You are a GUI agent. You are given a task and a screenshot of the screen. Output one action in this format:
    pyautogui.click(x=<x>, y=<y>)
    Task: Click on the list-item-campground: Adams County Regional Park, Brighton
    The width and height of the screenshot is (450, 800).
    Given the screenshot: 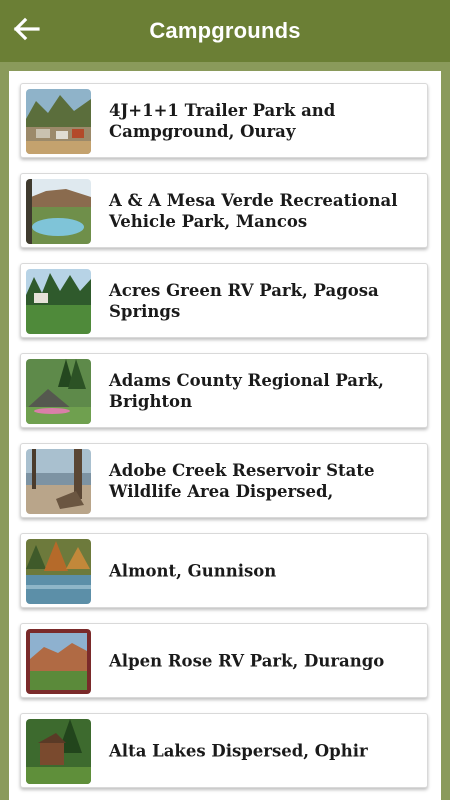 What is the action you would take?
    pyautogui.click(x=224, y=390)
    